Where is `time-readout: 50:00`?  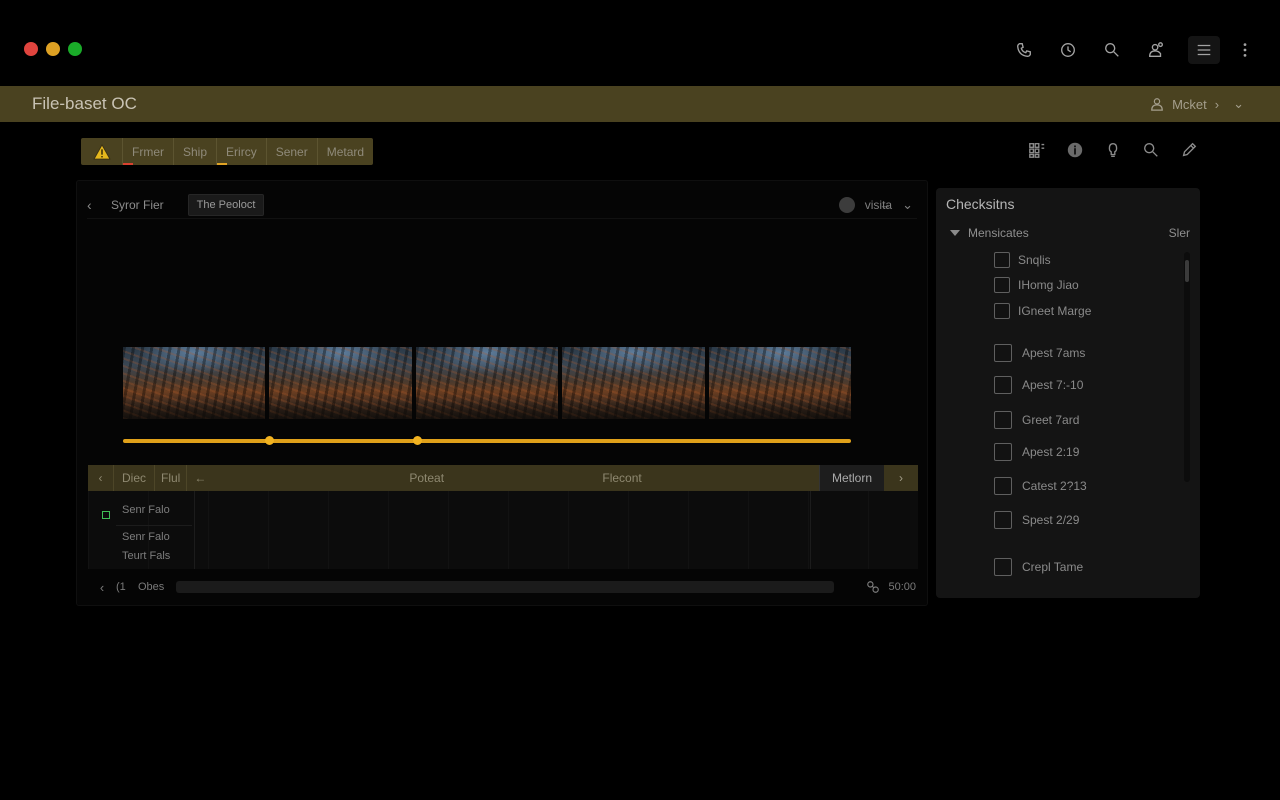 time-readout: 50:00 is located at coordinates (892, 587).